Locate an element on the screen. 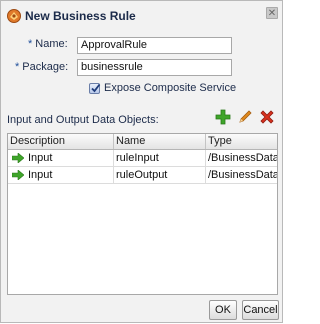 The height and width of the screenshot is (324, 320). dialog-title: New Business Rule is located at coordinates (80, 16).